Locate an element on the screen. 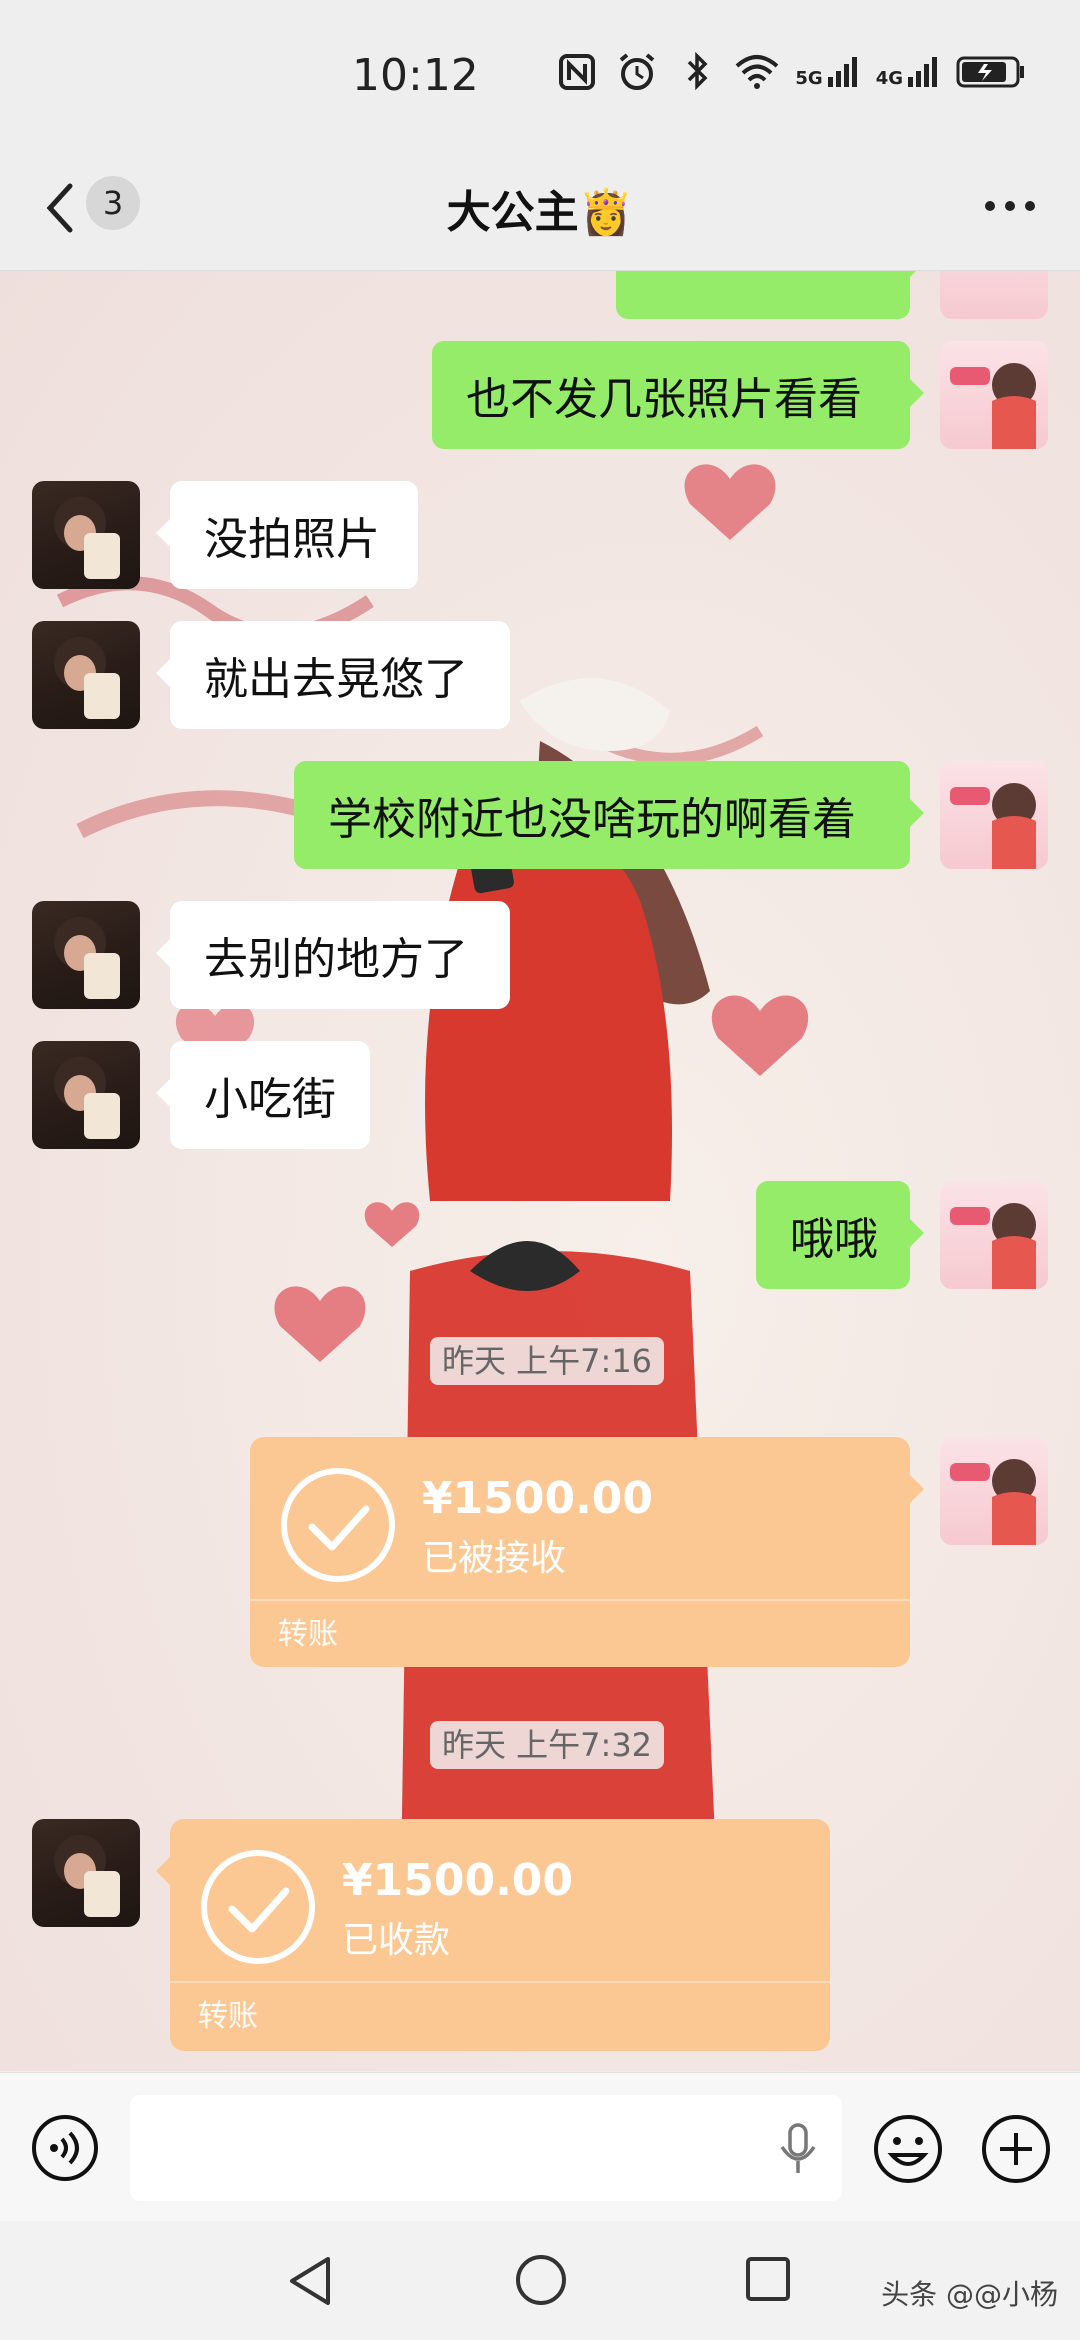 This screenshot has width=1080, height=2340. status-bar: 10:12 5G 4G is located at coordinates (540, 75).